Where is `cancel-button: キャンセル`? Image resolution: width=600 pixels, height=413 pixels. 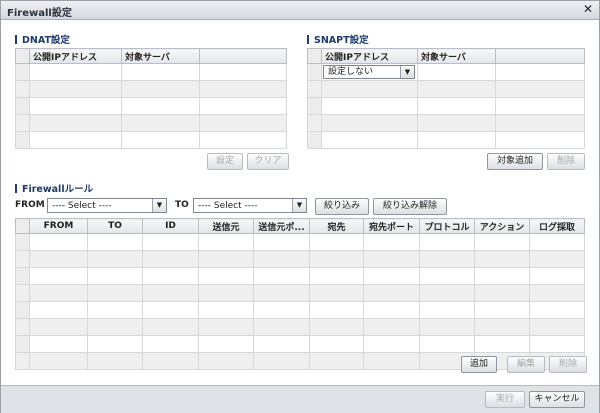 cancel-button: キャンセル is located at coordinates (557, 399).